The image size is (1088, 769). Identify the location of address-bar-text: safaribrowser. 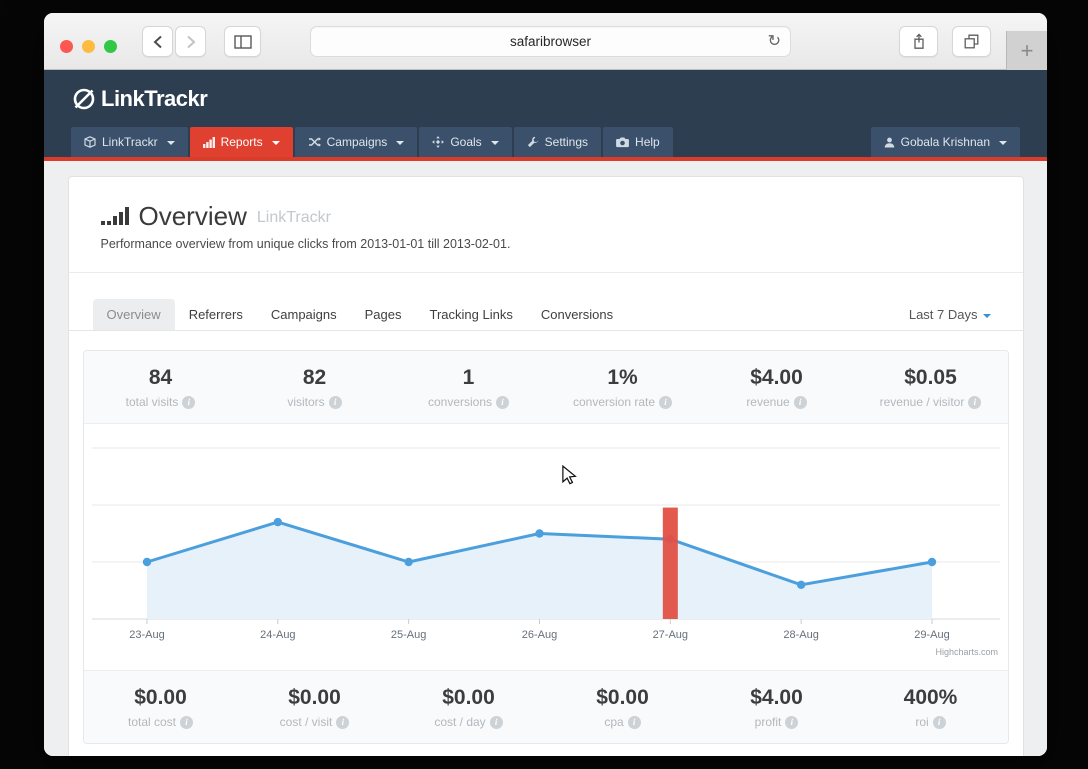
(550, 41).